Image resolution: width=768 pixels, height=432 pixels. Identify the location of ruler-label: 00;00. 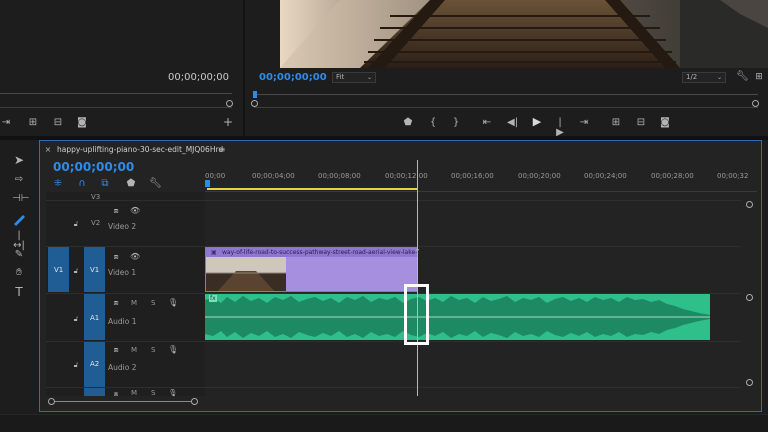
(215, 176).